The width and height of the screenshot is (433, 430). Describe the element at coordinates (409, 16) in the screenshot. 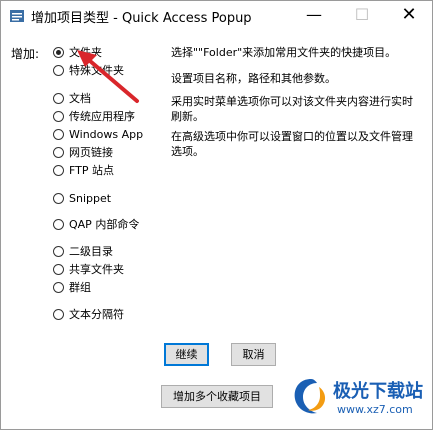

I see `close-button: ✕` at that location.